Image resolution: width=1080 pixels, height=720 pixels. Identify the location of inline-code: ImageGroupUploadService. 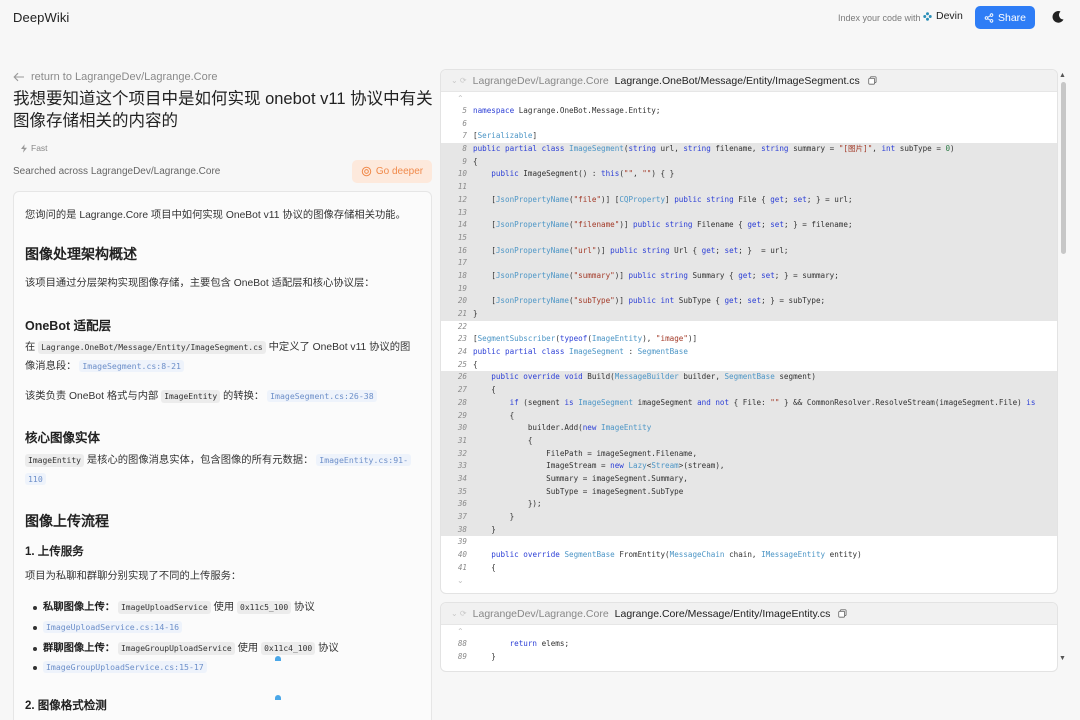
(176, 648).